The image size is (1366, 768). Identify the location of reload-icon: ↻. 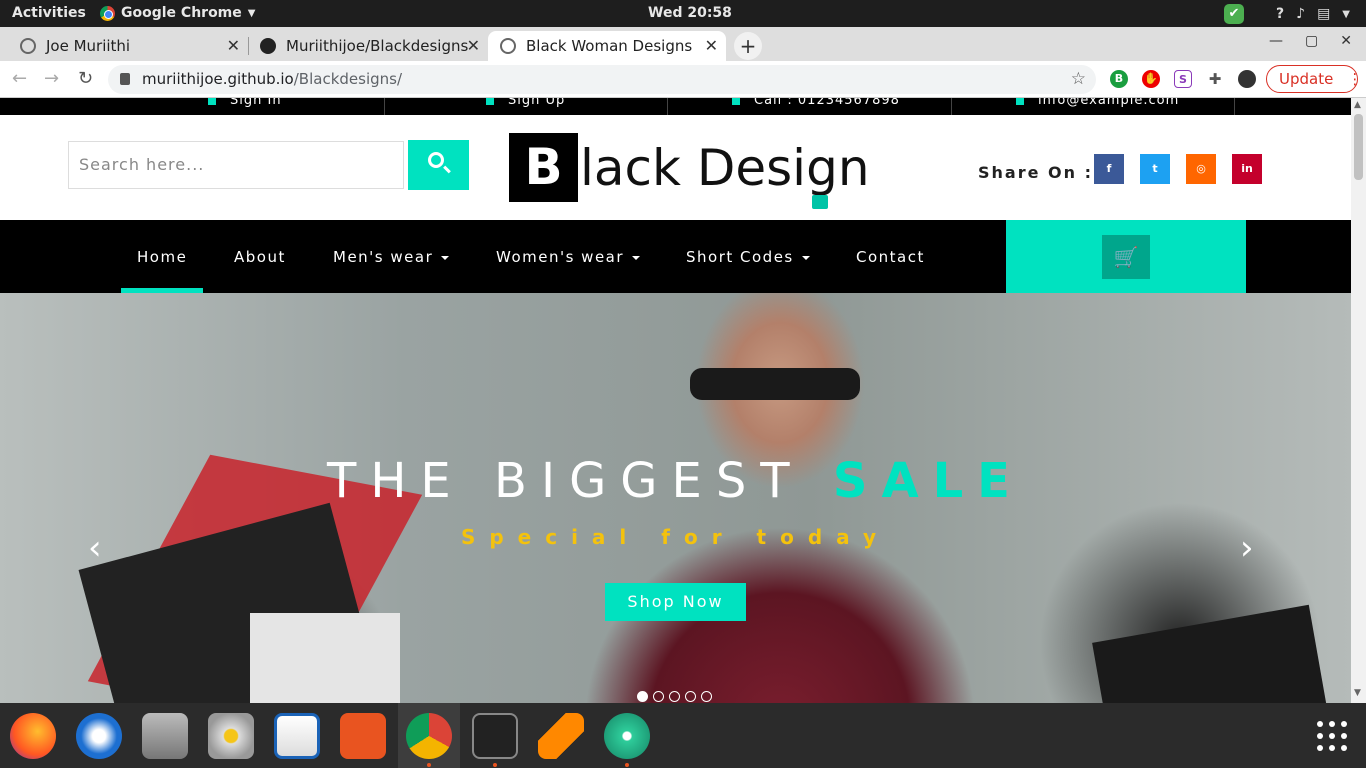
(85, 78).